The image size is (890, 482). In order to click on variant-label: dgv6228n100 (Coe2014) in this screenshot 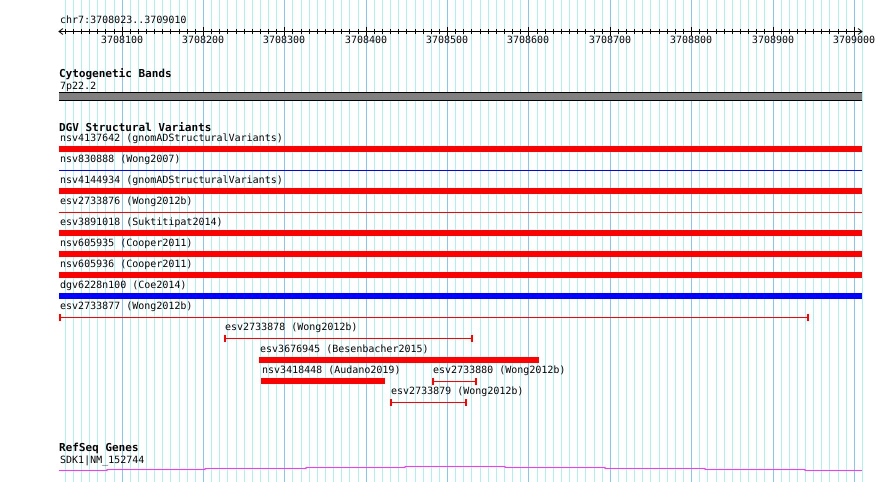, I will do `click(123, 286)`.